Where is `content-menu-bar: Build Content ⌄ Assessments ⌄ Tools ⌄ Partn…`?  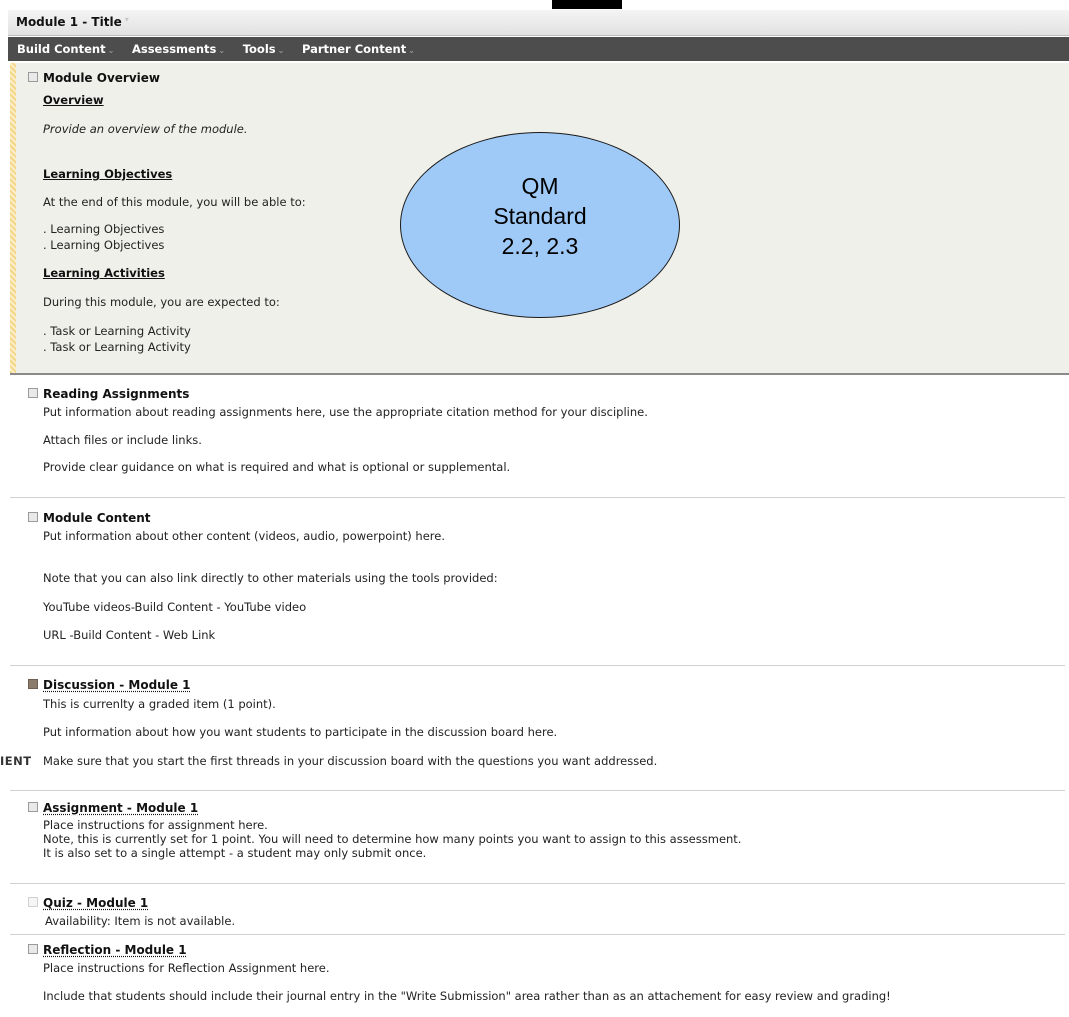
content-menu-bar: Build Content ⌄ Assessments ⌄ Tools ⌄ Partn… is located at coordinates (538, 49).